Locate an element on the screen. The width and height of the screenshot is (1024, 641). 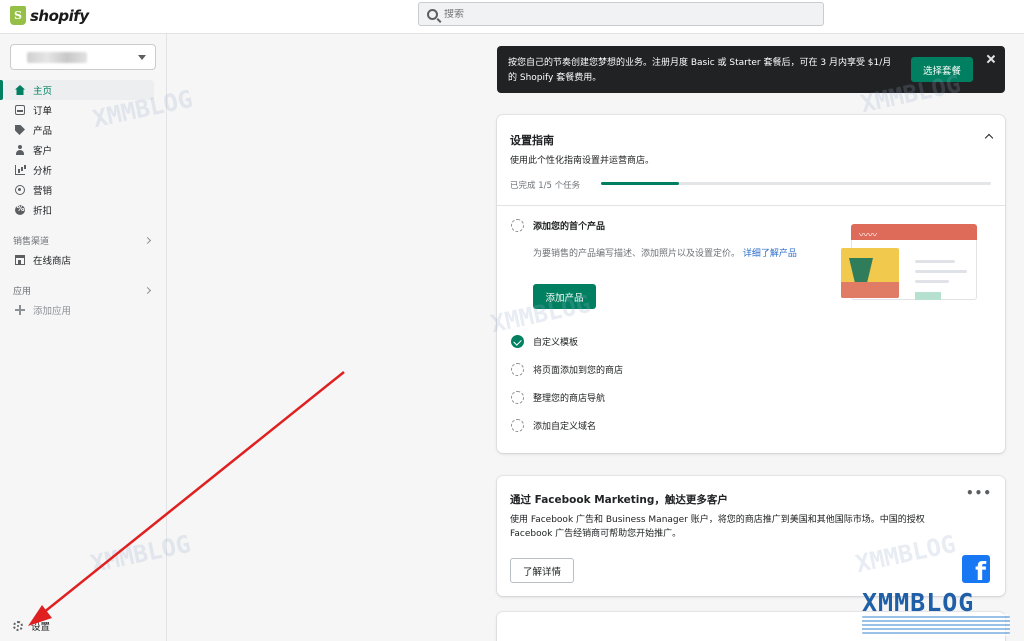
illustration-photo is located at coordinates (870, 273).